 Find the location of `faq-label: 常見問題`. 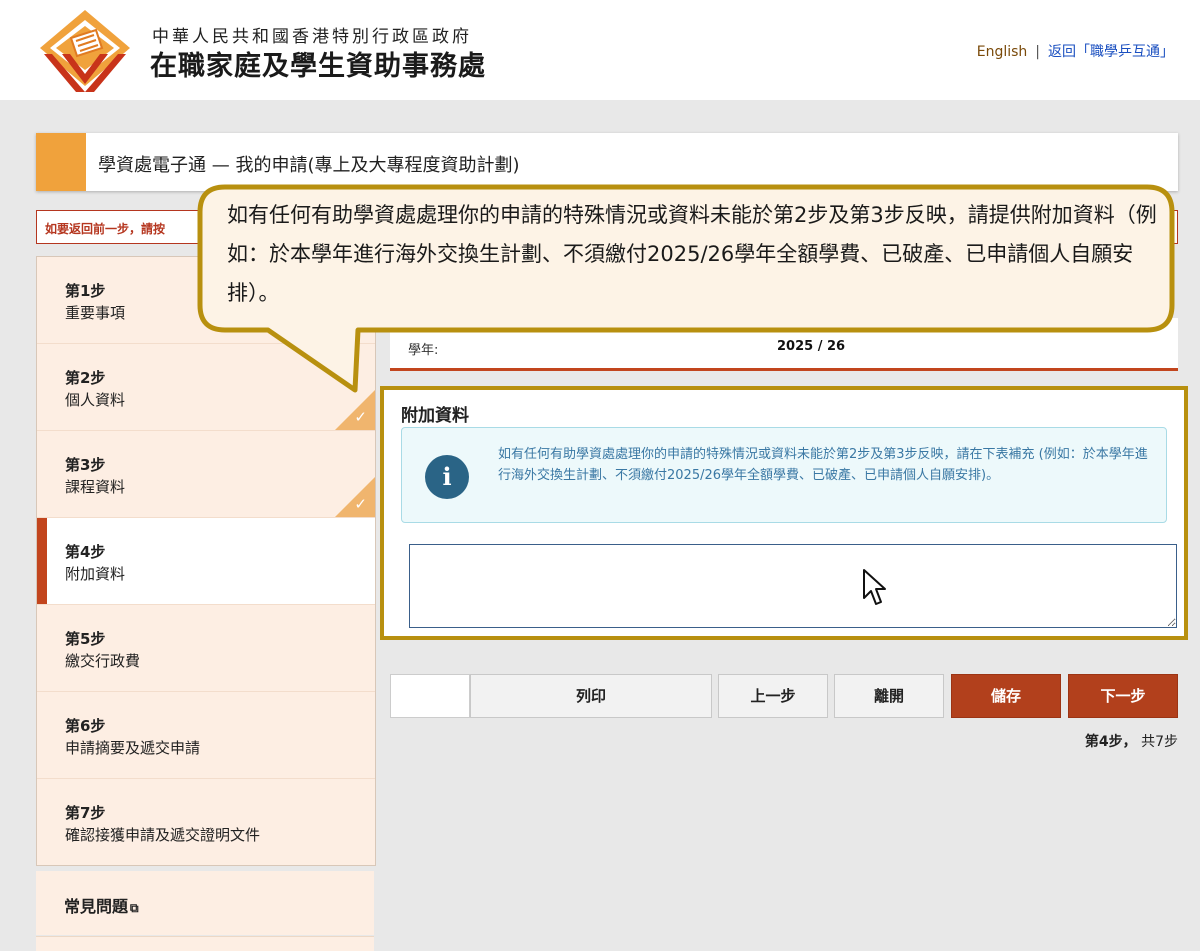

faq-label: 常見問題 is located at coordinates (96, 906).